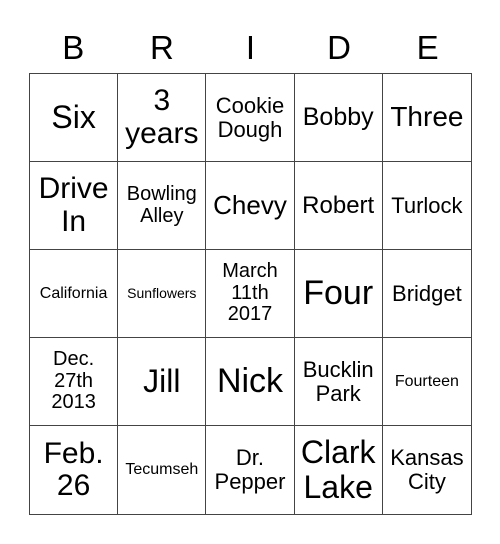 Image resolution: width=500 pixels, height=544 pixels. What do you see at coordinates (338, 118) in the screenshot?
I see `bingo-cell: Bobby` at bounding box center [338, 118].